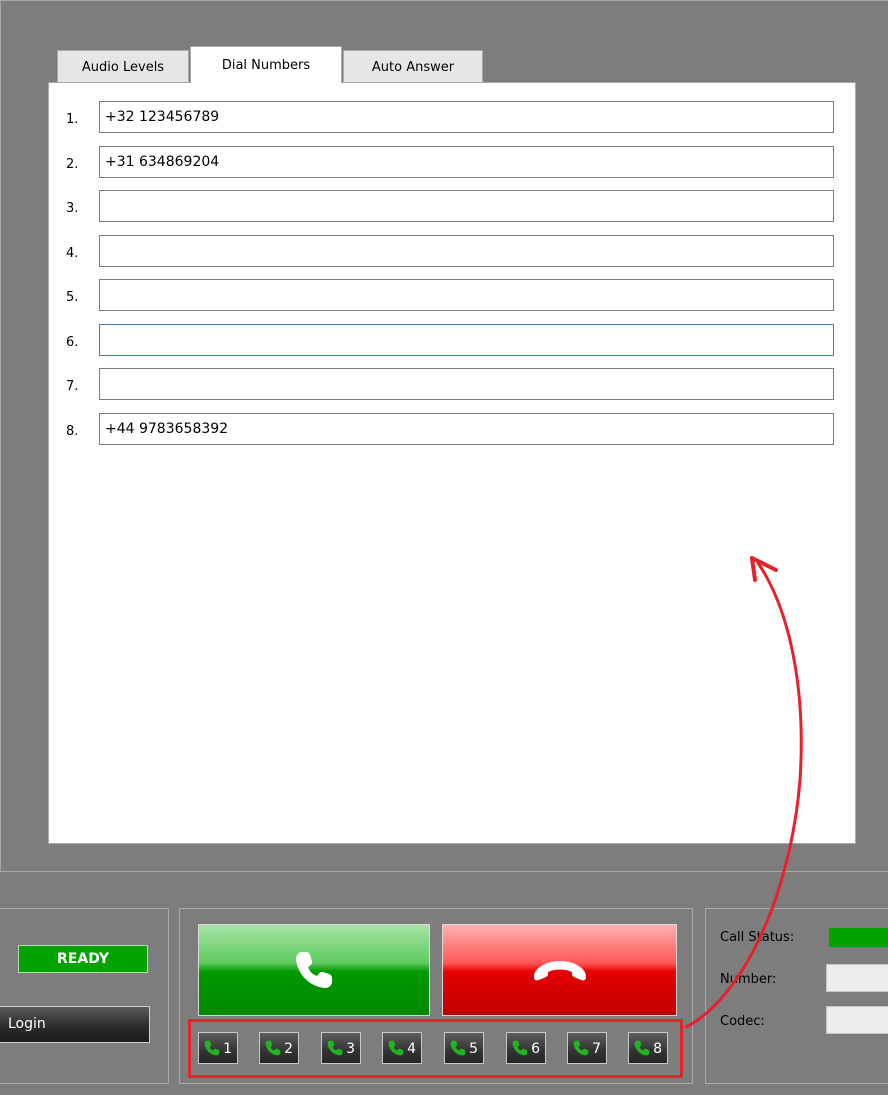 This screenshot has height=1095, width=888. I want to click on row-number-2: 2., so click(72, 164).